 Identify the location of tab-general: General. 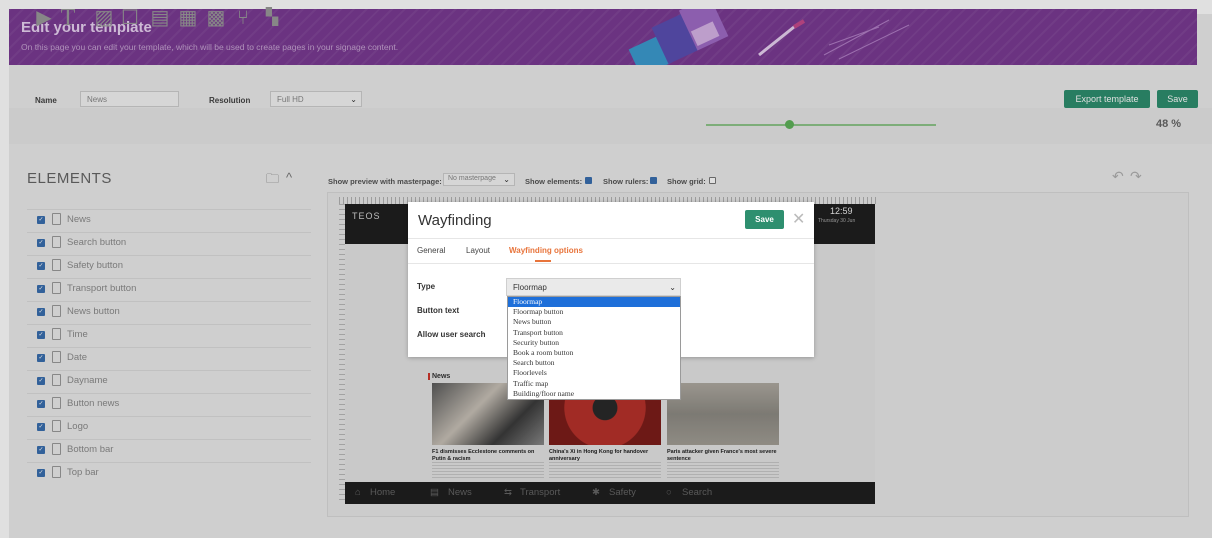
(431, 250).